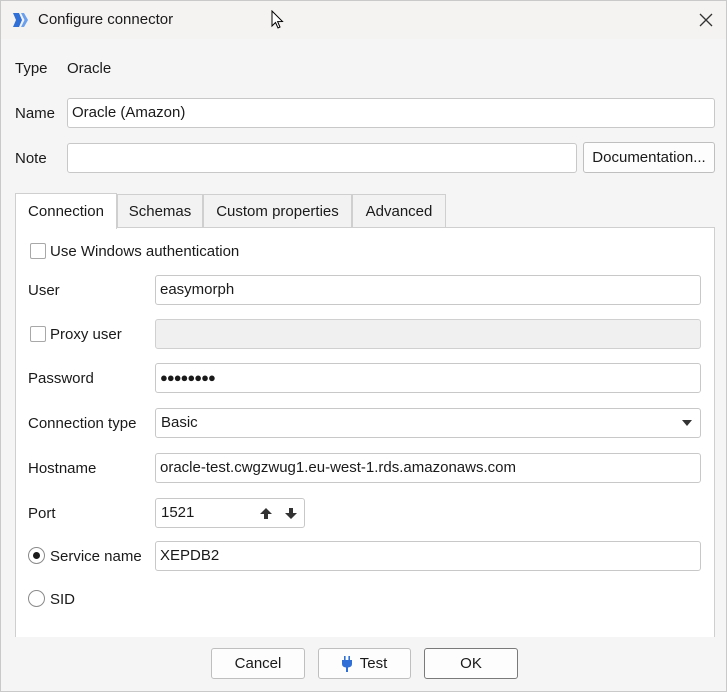  Describe the element at coordinates (61, 378) in the screenshot. I see `password-label: Password` at that location.